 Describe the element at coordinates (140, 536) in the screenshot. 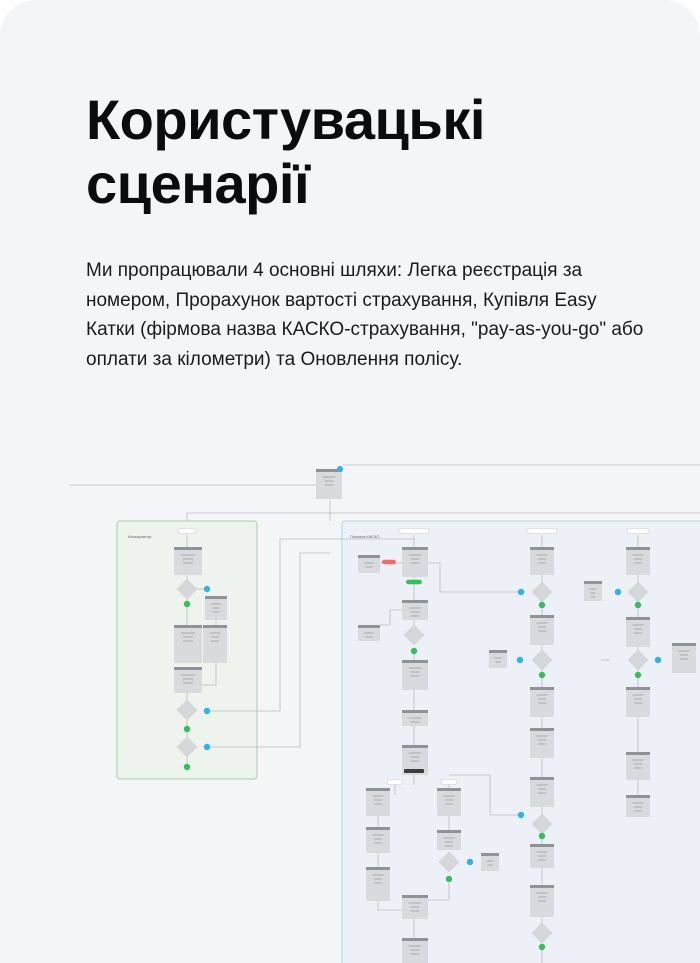

I see `calculator-group-label: Калькулятор` at that location.